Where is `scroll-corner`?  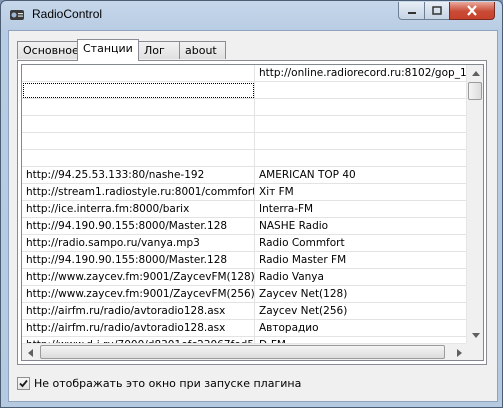
scroll-corner is located at coordinates (474, 351).